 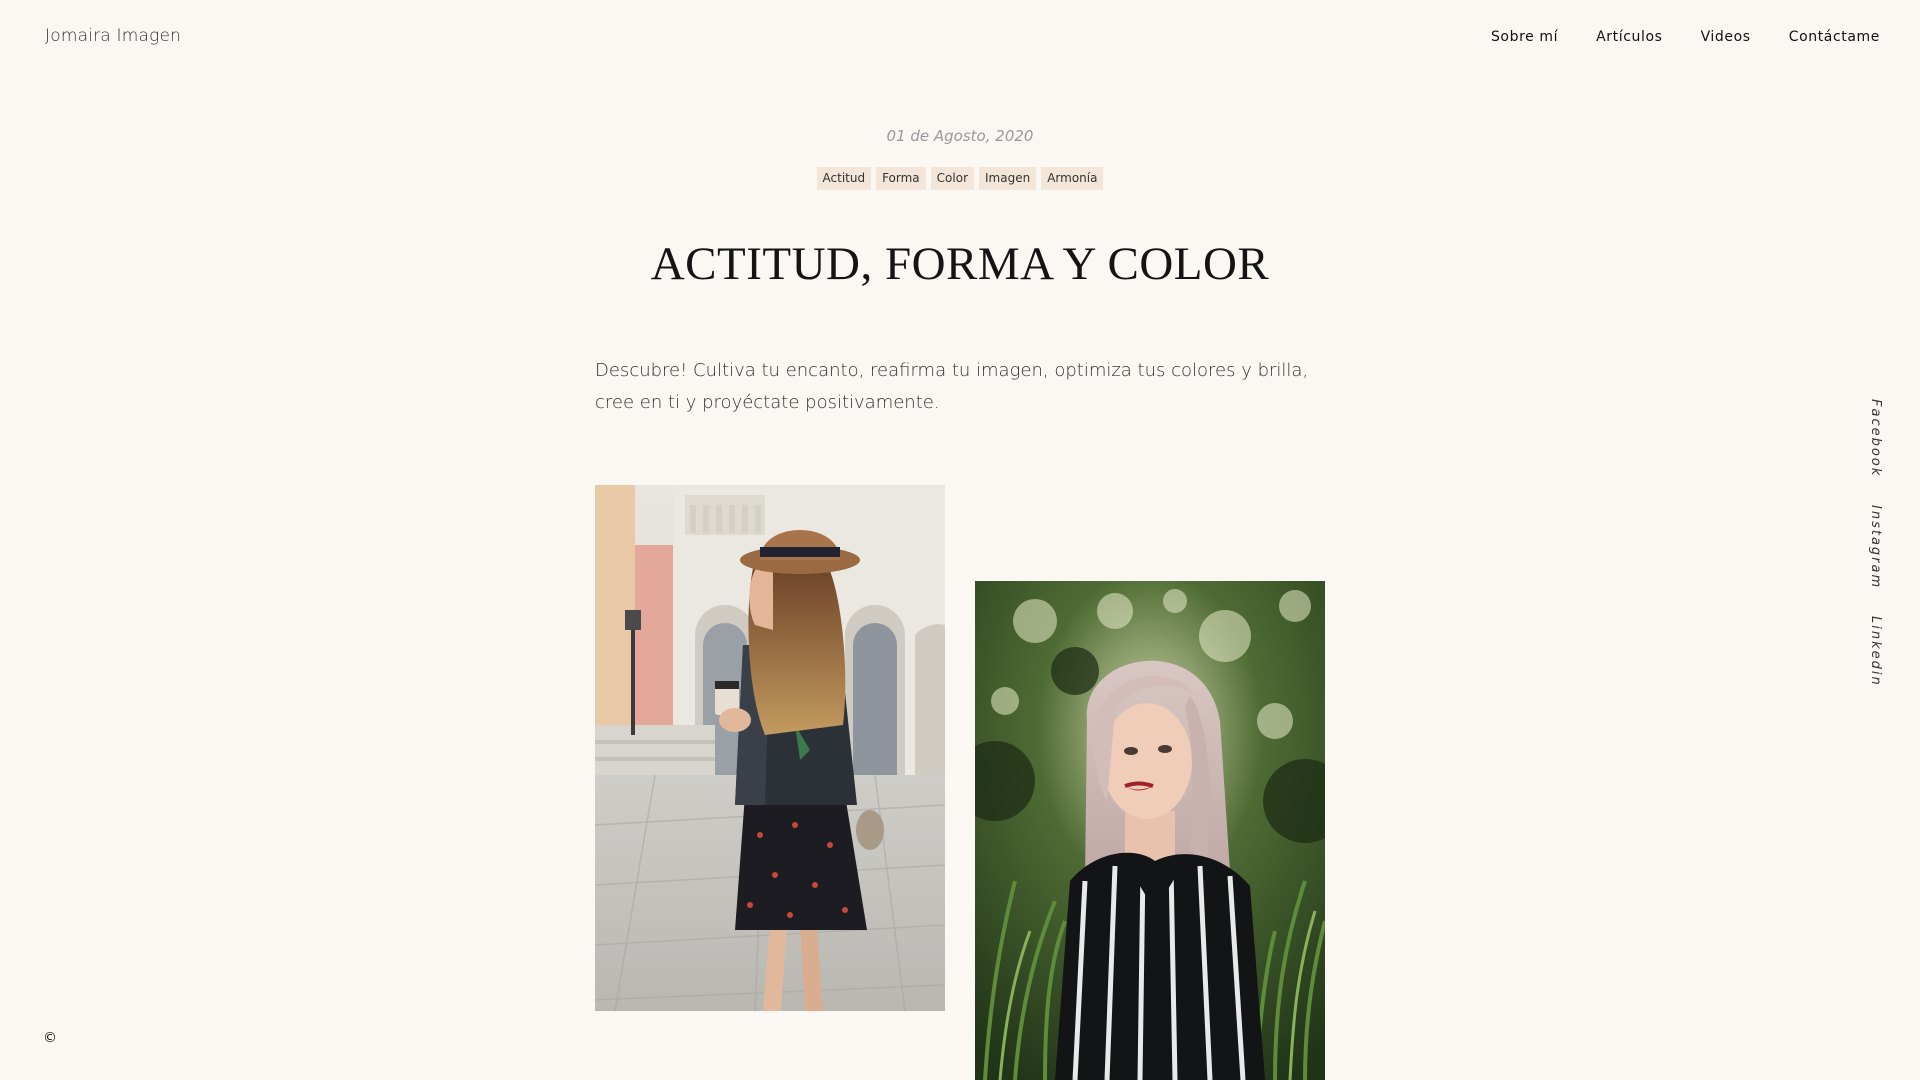 What do you see at coordinates (770, 748) in the screenshot?
I see `article-photo-street` at bounding box center [770, 748].